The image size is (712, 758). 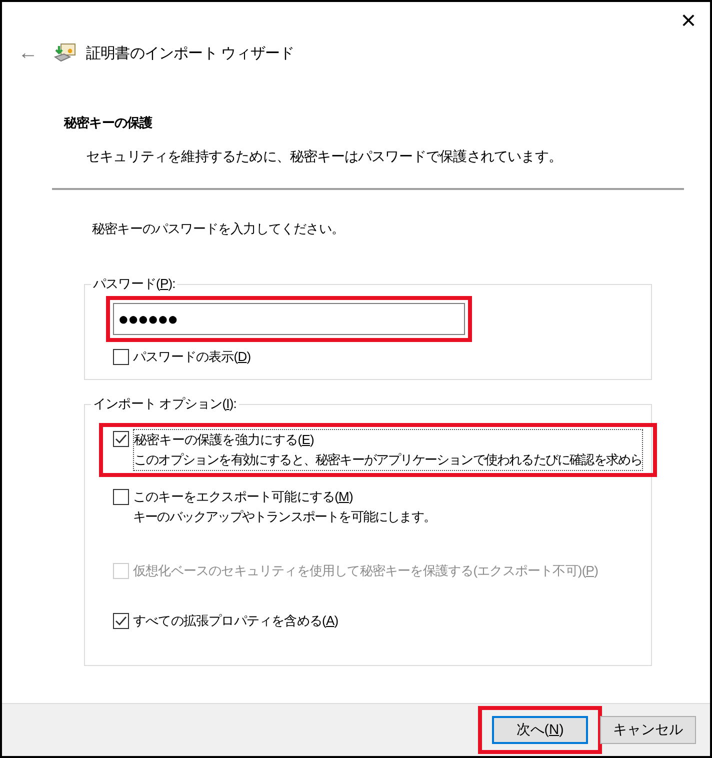 What do you see at coordinates (540, 730) in the screenshot?
I see `next-button: 次へ(N)` at bounding box center [540, 730].